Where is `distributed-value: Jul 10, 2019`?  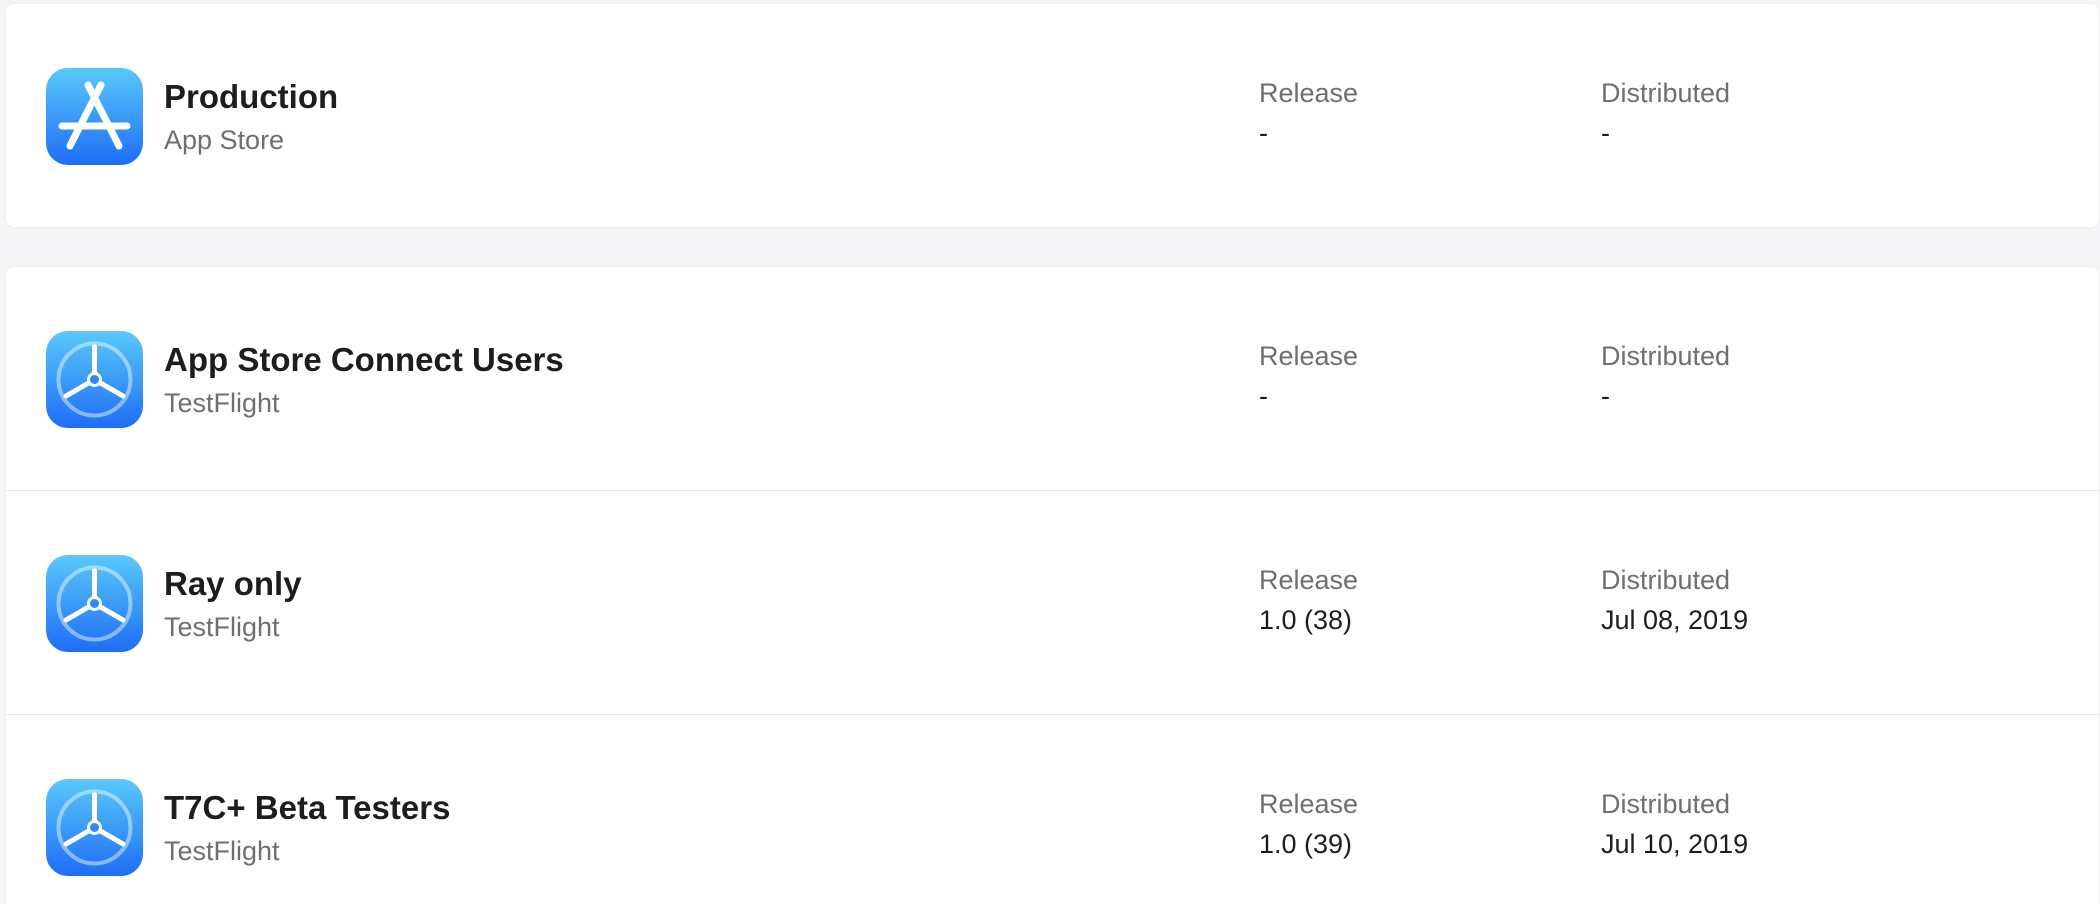 distributed-value: Jul 10, 2019 is located at coordinates (1675, 844).